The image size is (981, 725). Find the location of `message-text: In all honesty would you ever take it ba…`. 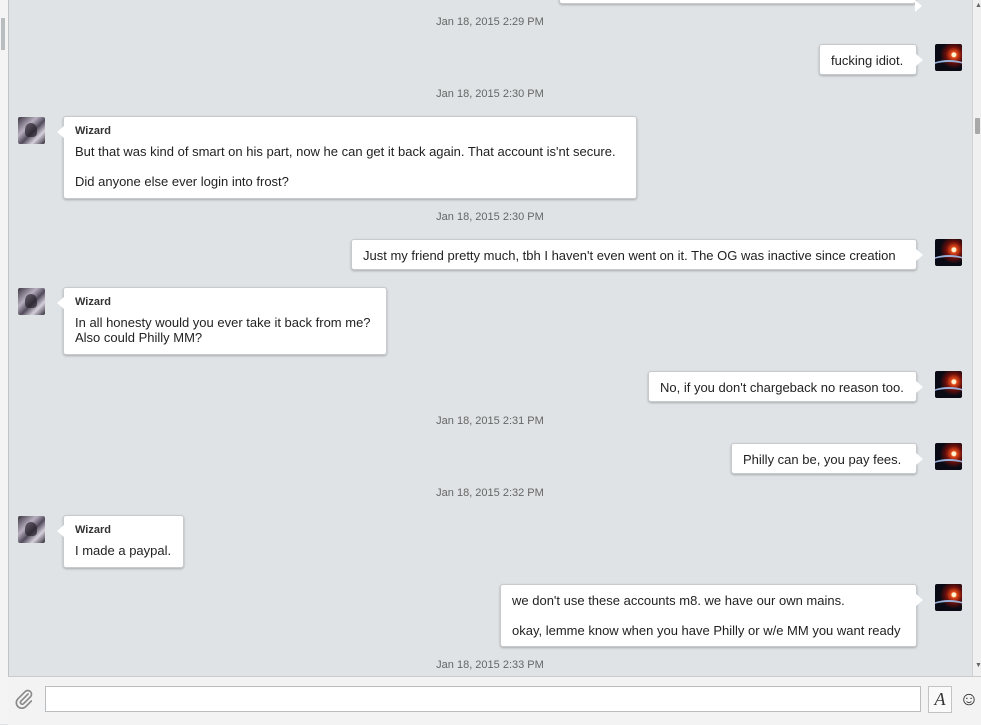

message-text: In all honesty would you ever take it ba… is located at coordinates (223, 330).